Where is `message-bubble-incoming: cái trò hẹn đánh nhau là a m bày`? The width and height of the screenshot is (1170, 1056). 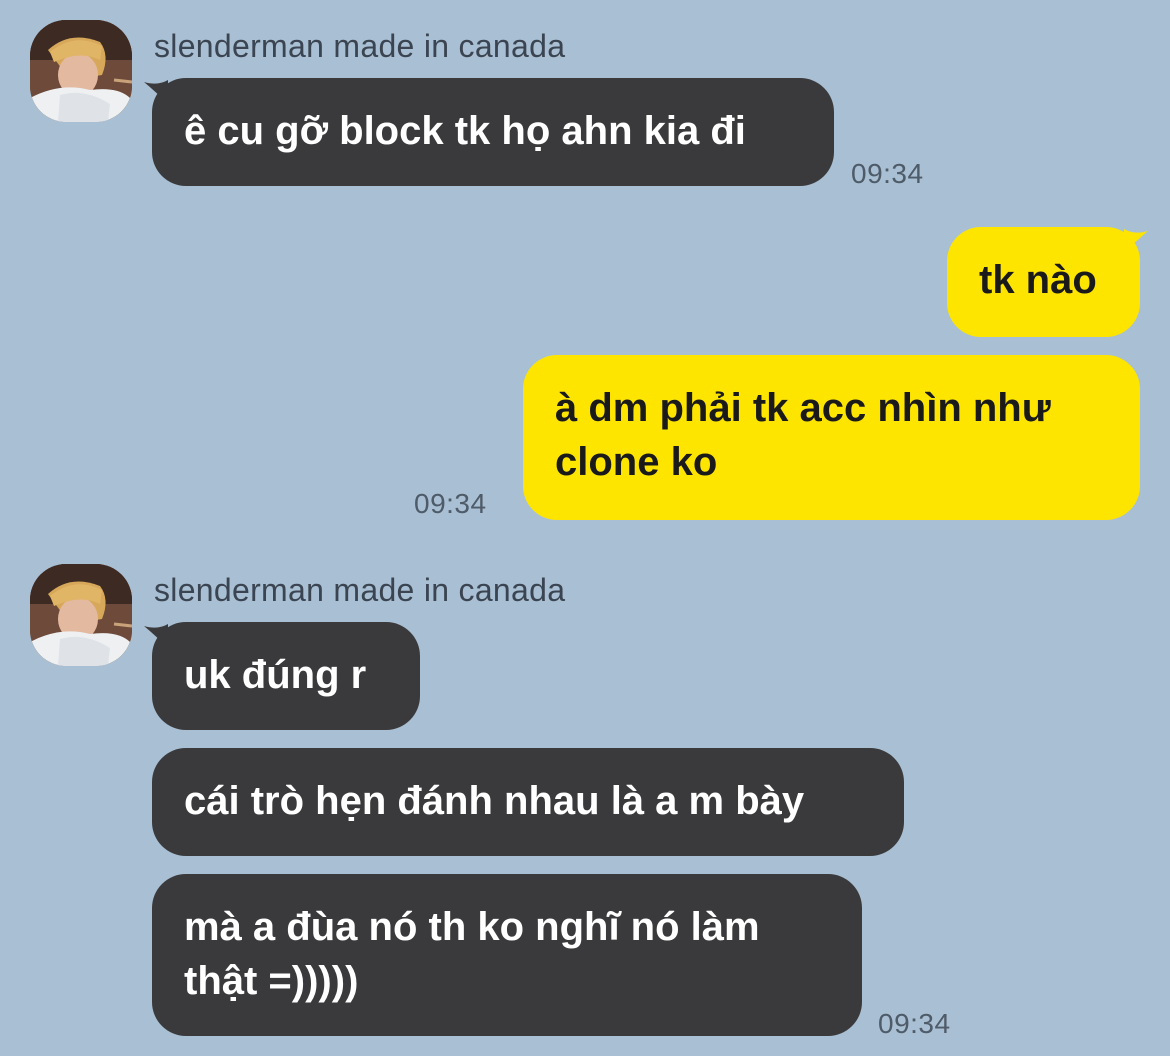
message-bubble-incoming: cái trò hẹn đánh nhau là a m bày is located at coordinates (528, 802).